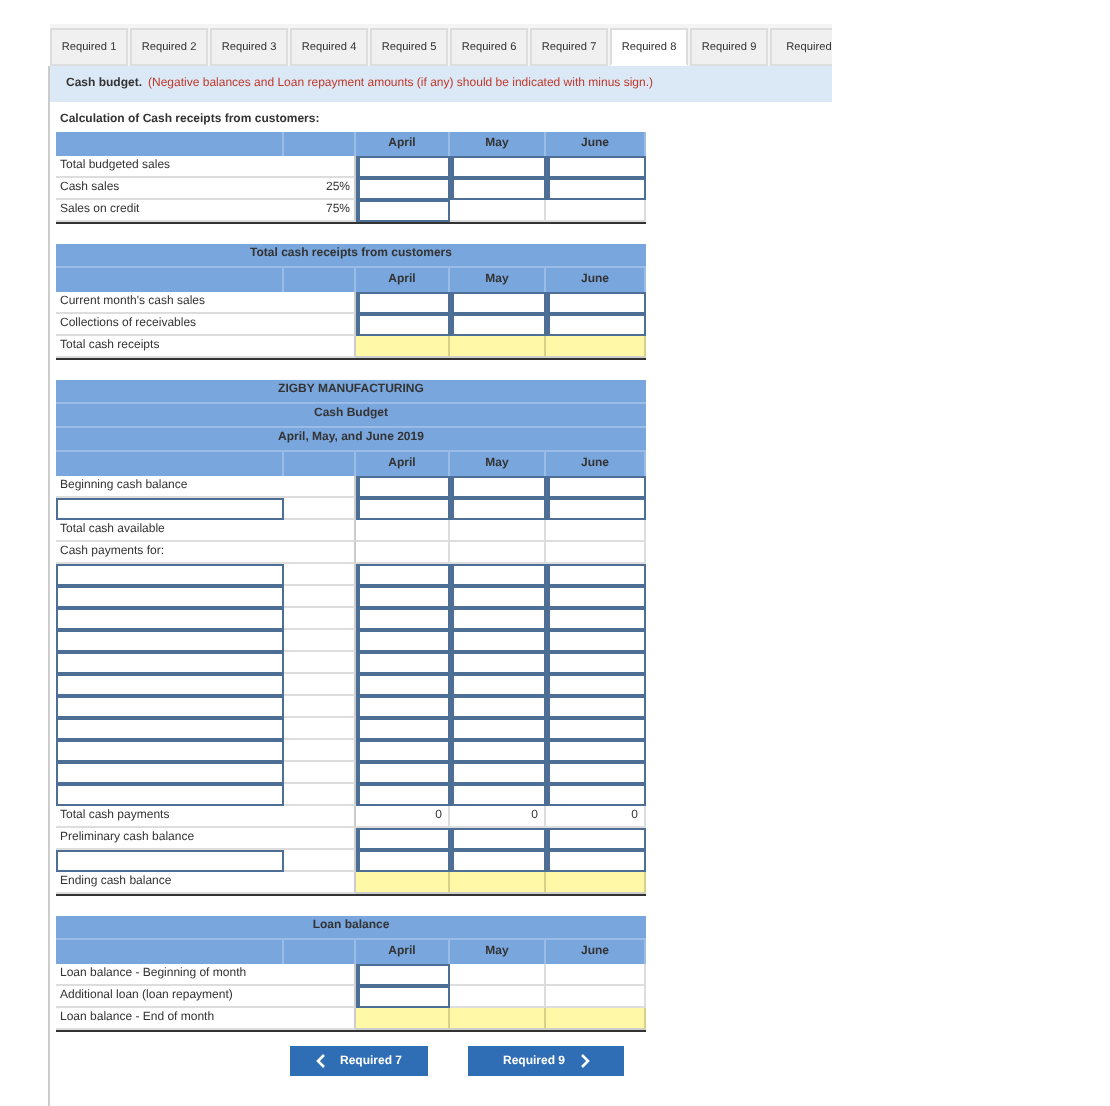 The height and width of the screenshot is (1106, 1110). What do you see at coordinates (584, 1061) in the screenshot?
I see `chevron-right-icon` at bounding box center [584, 1061].